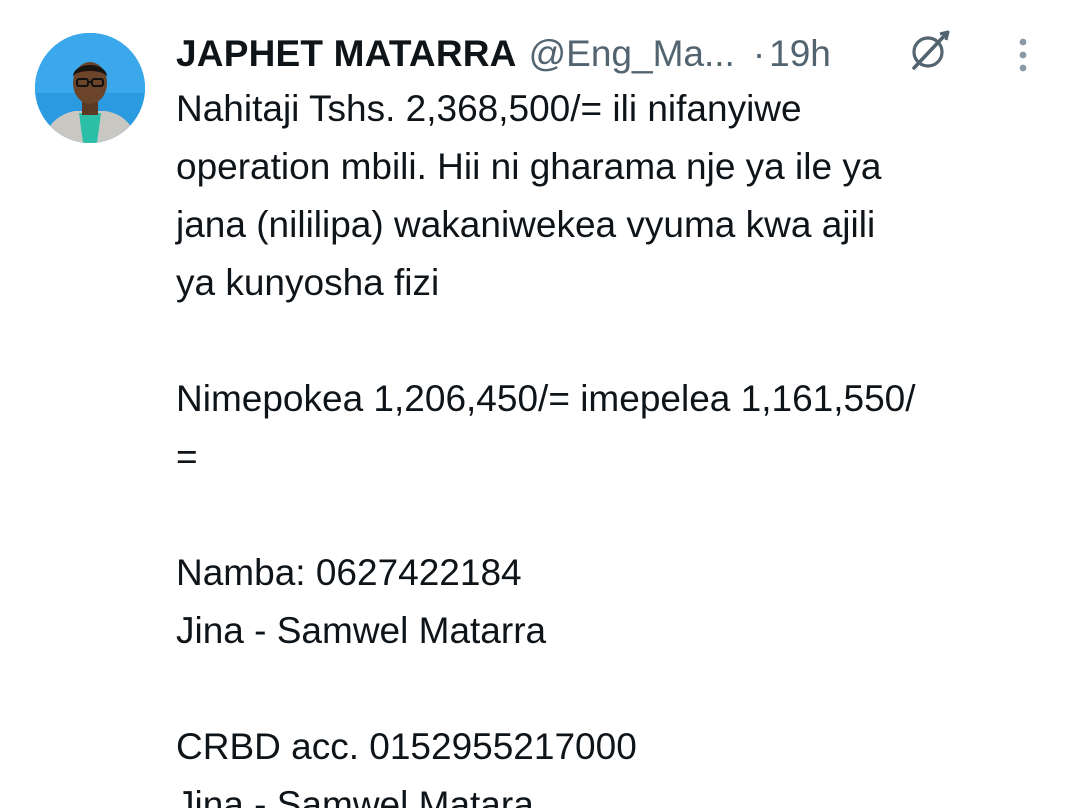  I want to click on text-line: Jina - Samwel Matara, so click(355, 796).